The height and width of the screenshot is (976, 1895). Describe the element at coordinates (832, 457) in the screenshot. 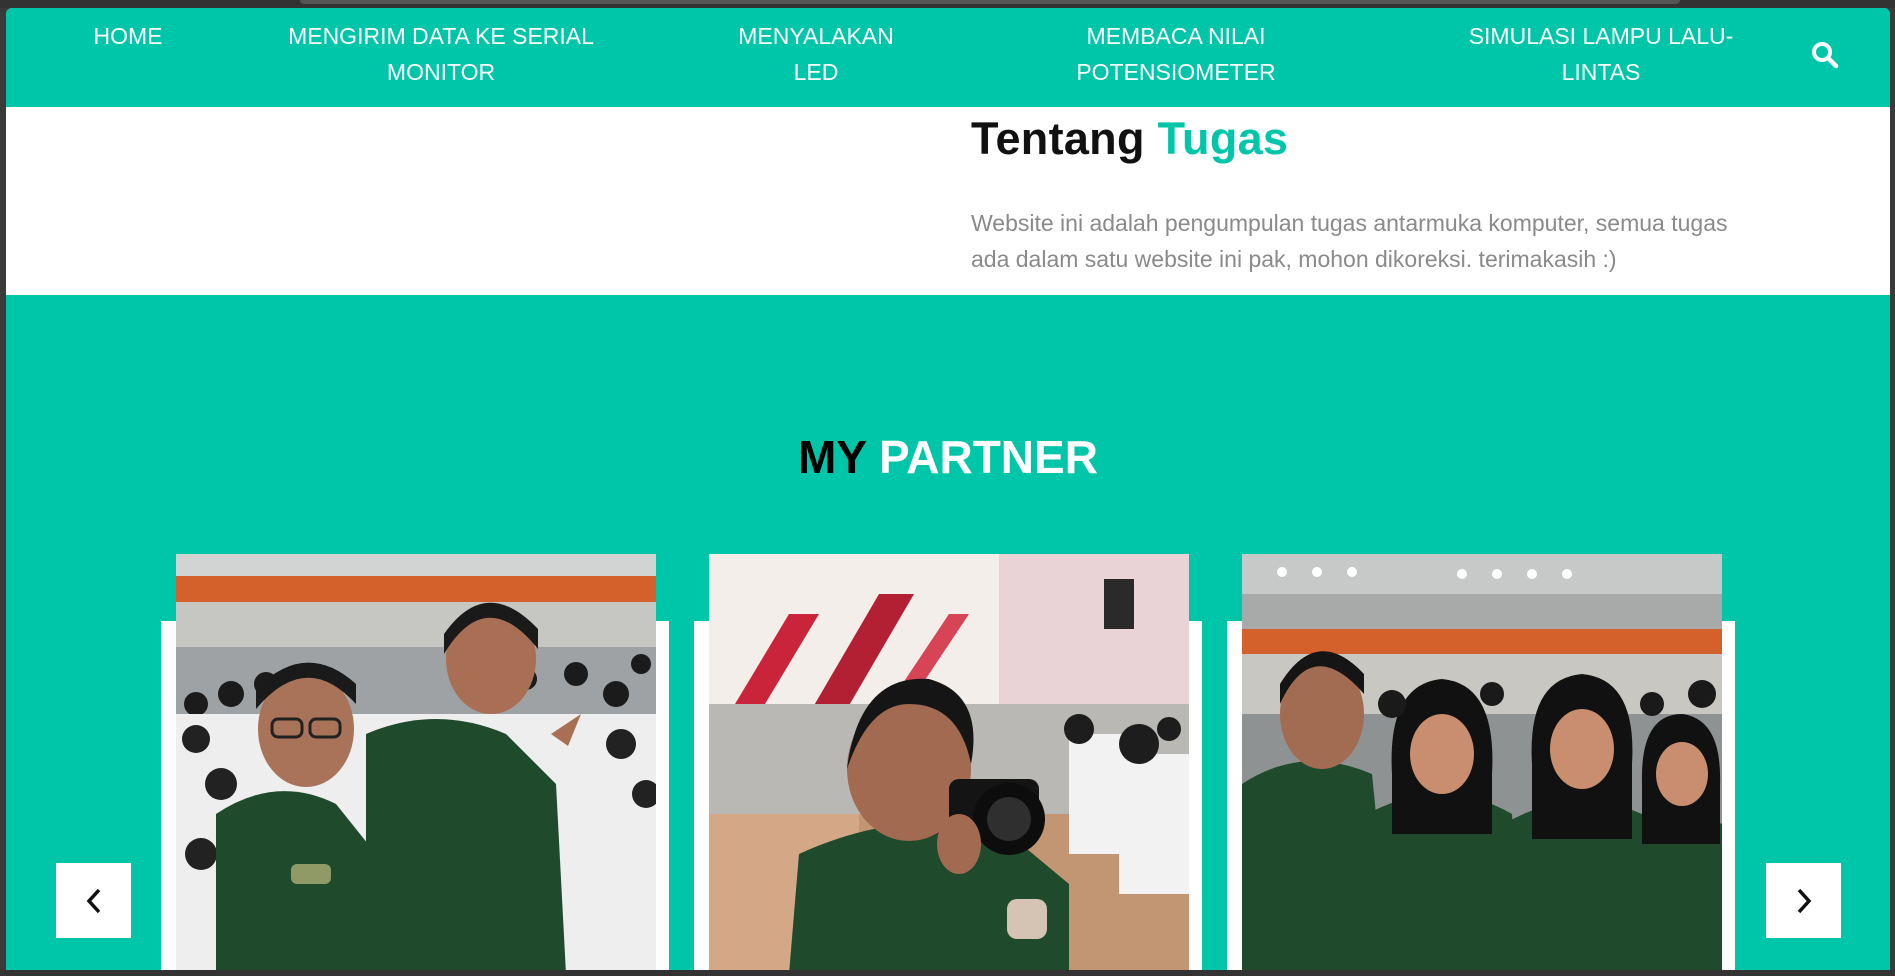

I see `partner-title-main: MY` at that location.